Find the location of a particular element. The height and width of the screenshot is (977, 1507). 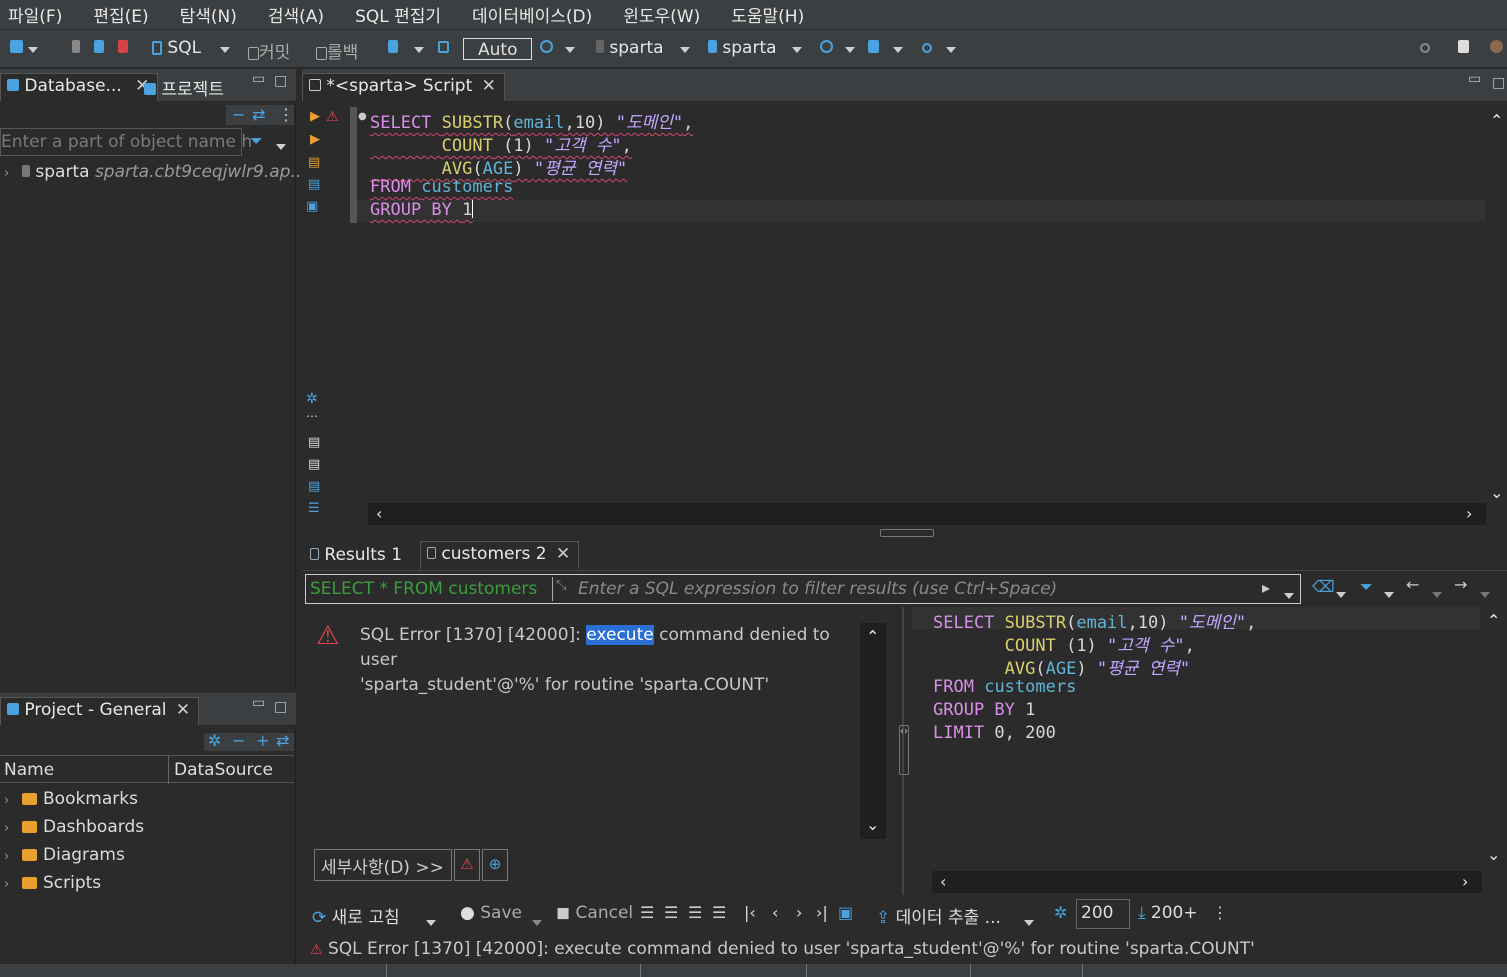

sql-editor-button: SQL is located at coordinates (176, 48).